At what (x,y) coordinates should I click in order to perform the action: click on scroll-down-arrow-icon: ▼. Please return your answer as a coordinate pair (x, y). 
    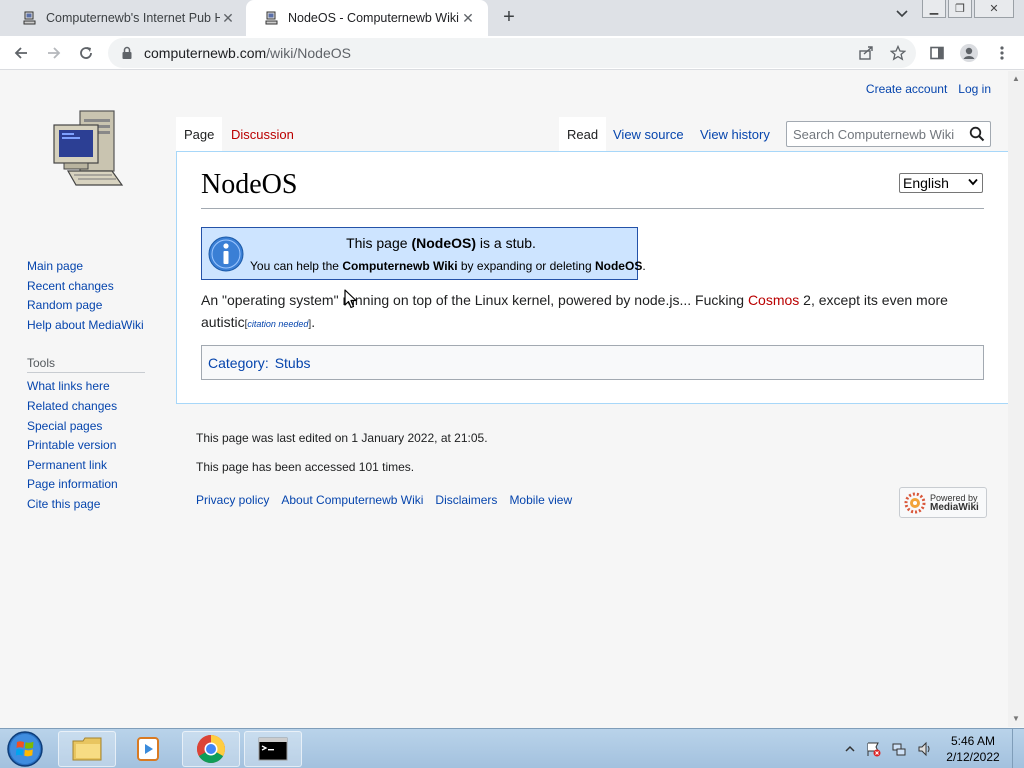
    Looking at the image, I should click on (1016, 719).